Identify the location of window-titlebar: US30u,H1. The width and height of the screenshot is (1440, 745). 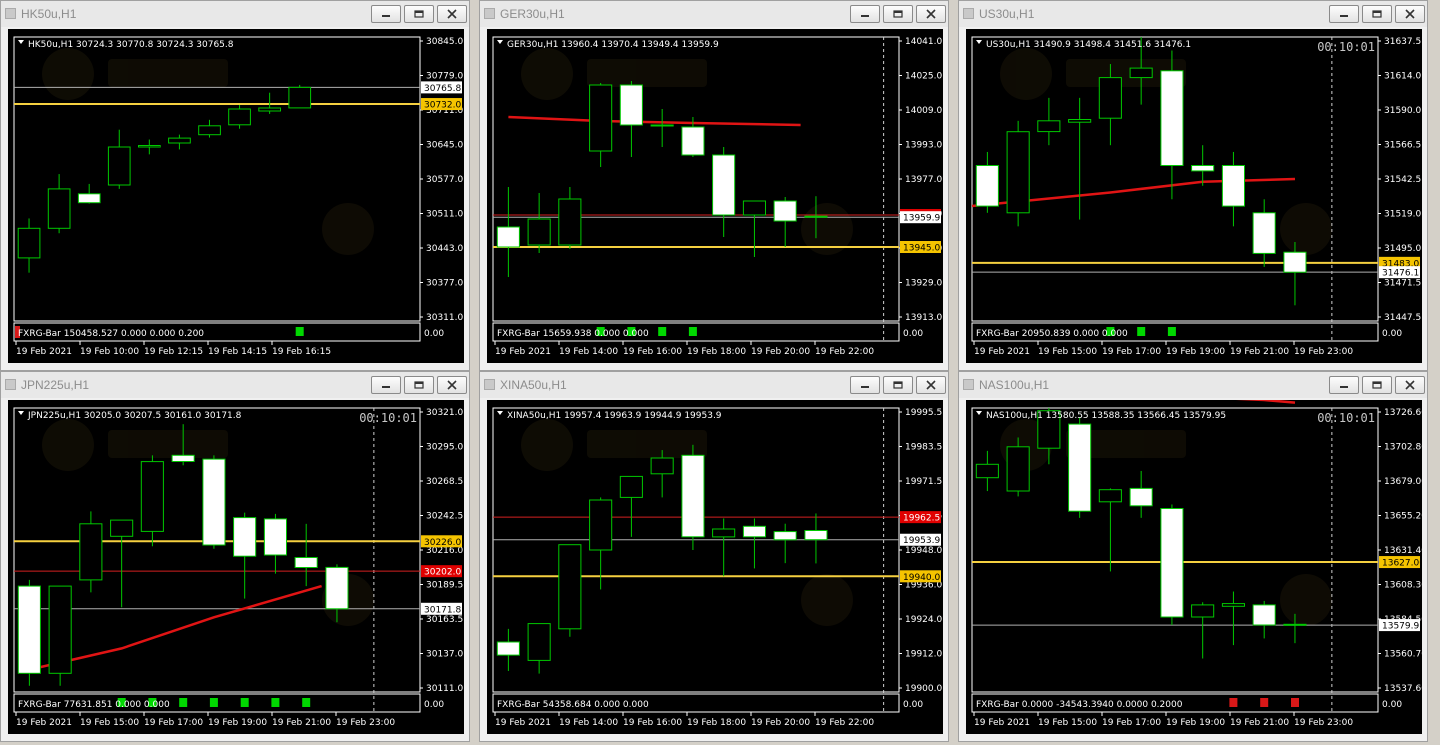
(1193, 14).